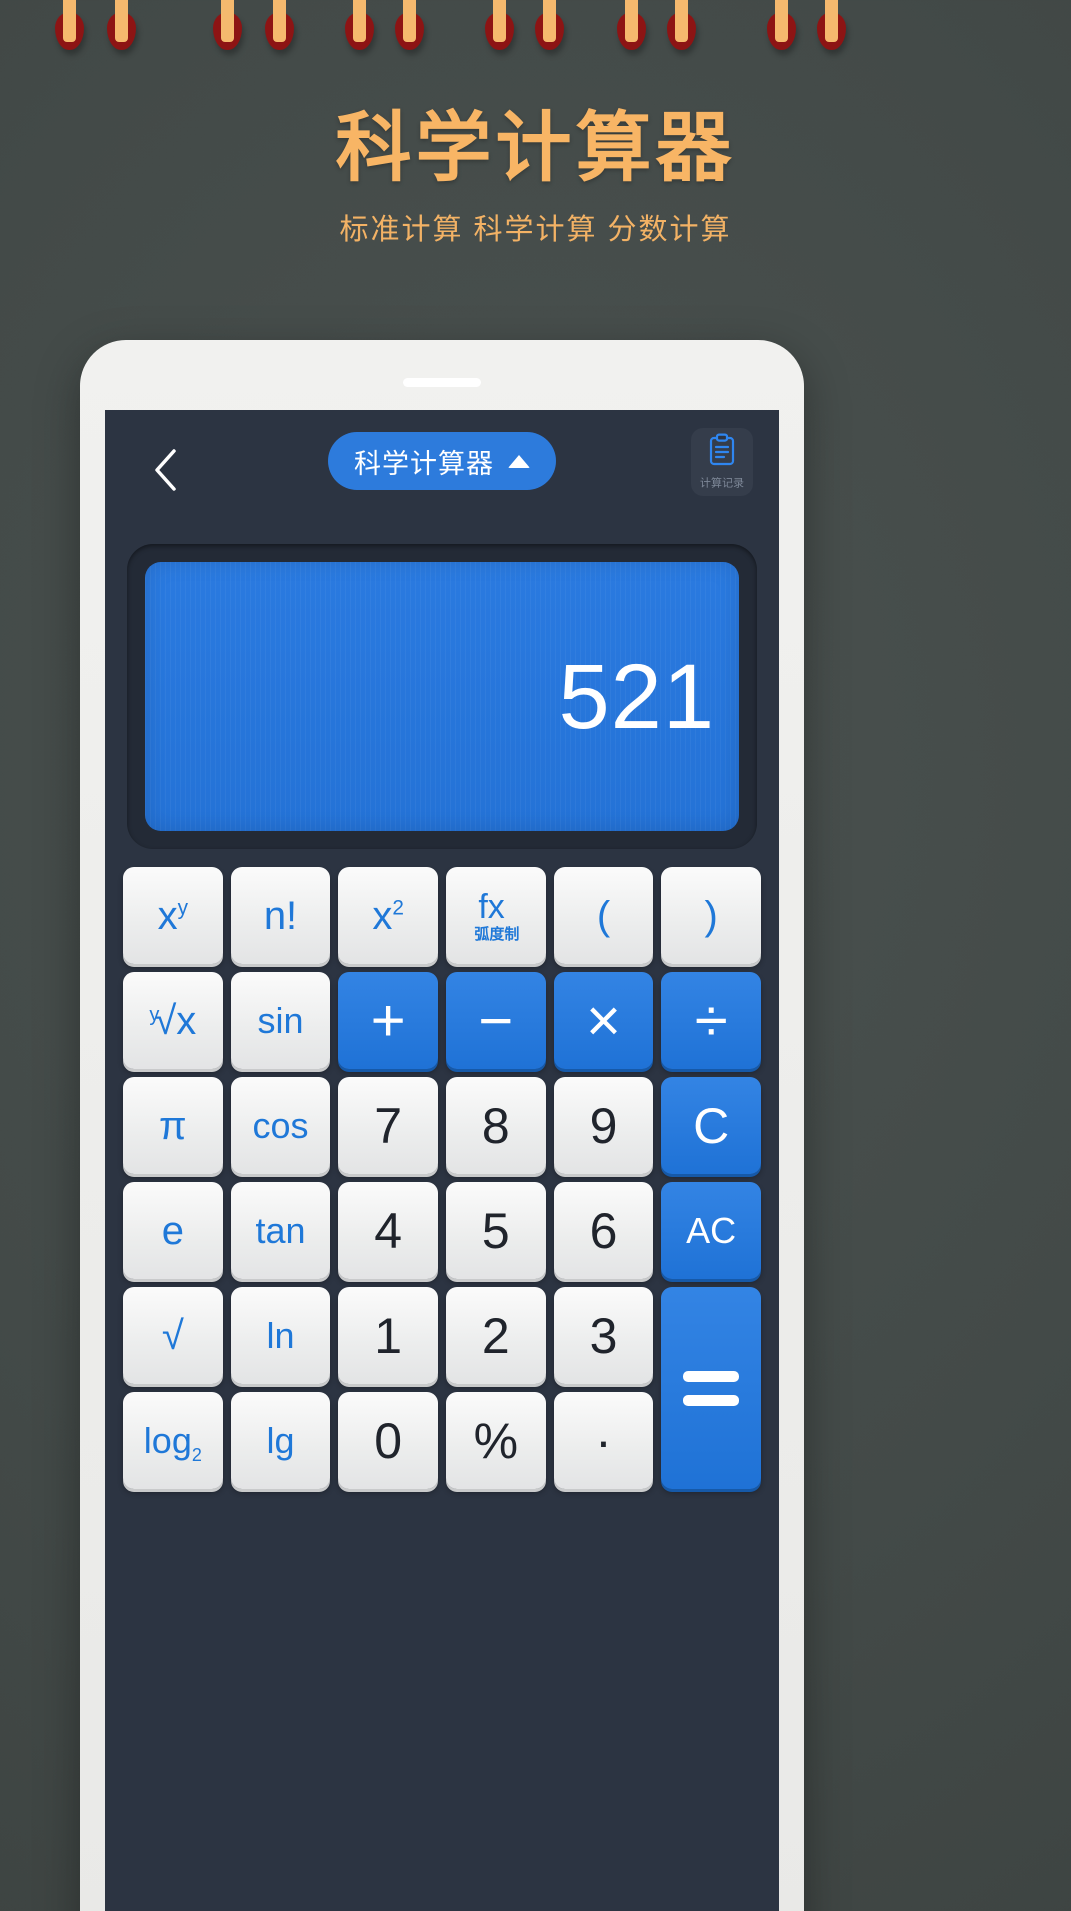  I want to click on key-6: 6, so click(603, 1230).